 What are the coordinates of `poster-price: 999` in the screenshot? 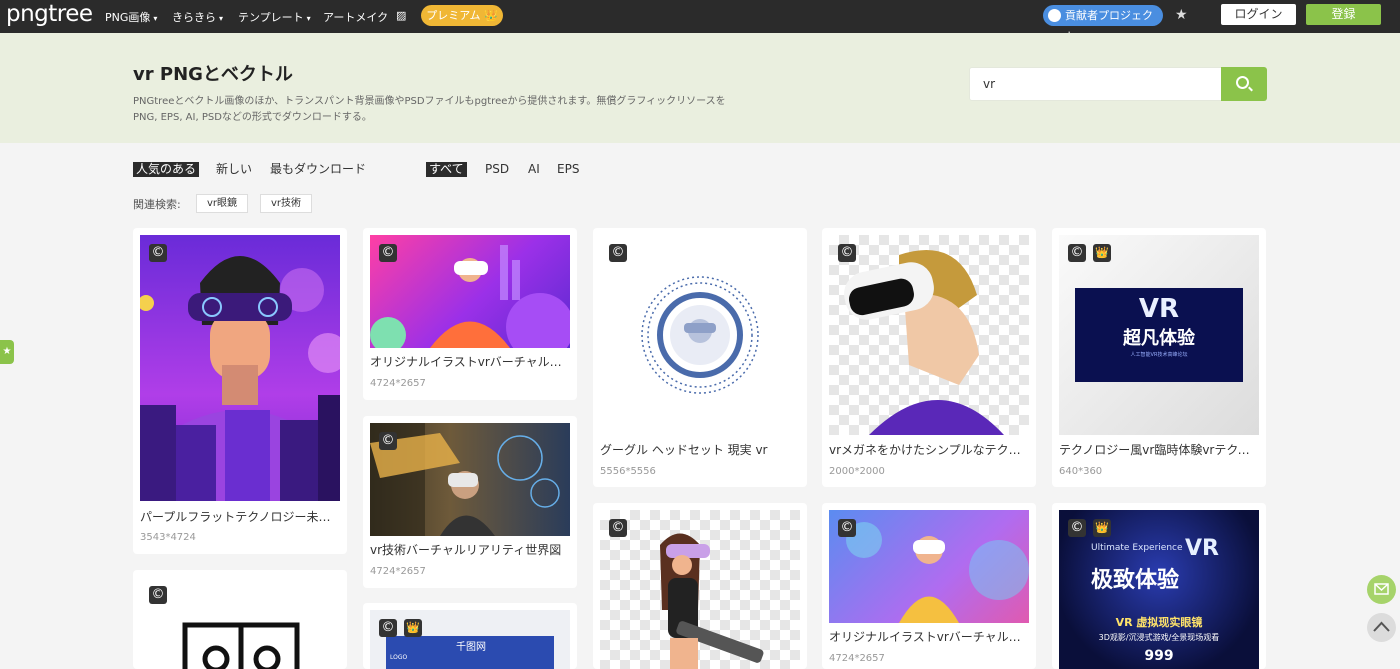 It's located at (1159, 656).